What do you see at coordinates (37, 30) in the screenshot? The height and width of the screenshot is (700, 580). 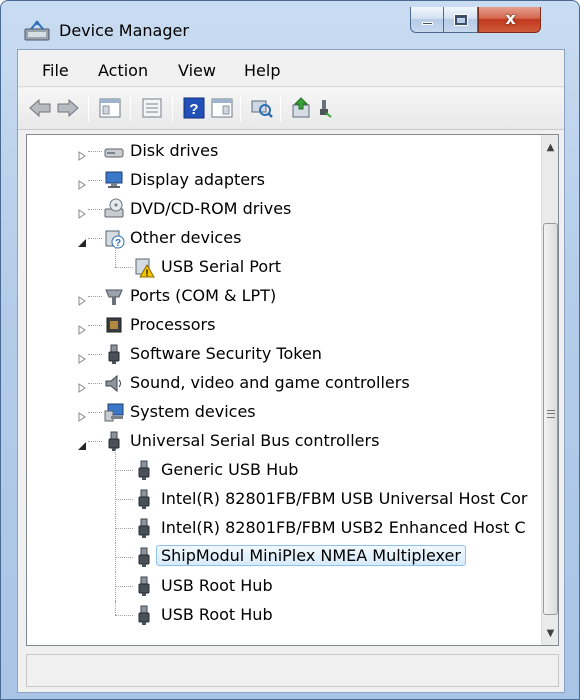 I see `device-manager-app-icon` at bounding box center [37, 30].